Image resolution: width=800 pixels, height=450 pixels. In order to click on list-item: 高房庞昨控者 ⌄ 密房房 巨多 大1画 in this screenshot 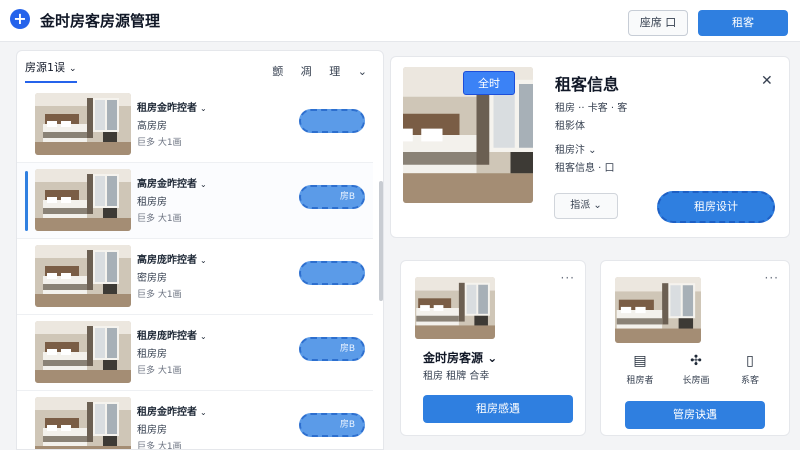, I will do `click(195, 277)`.